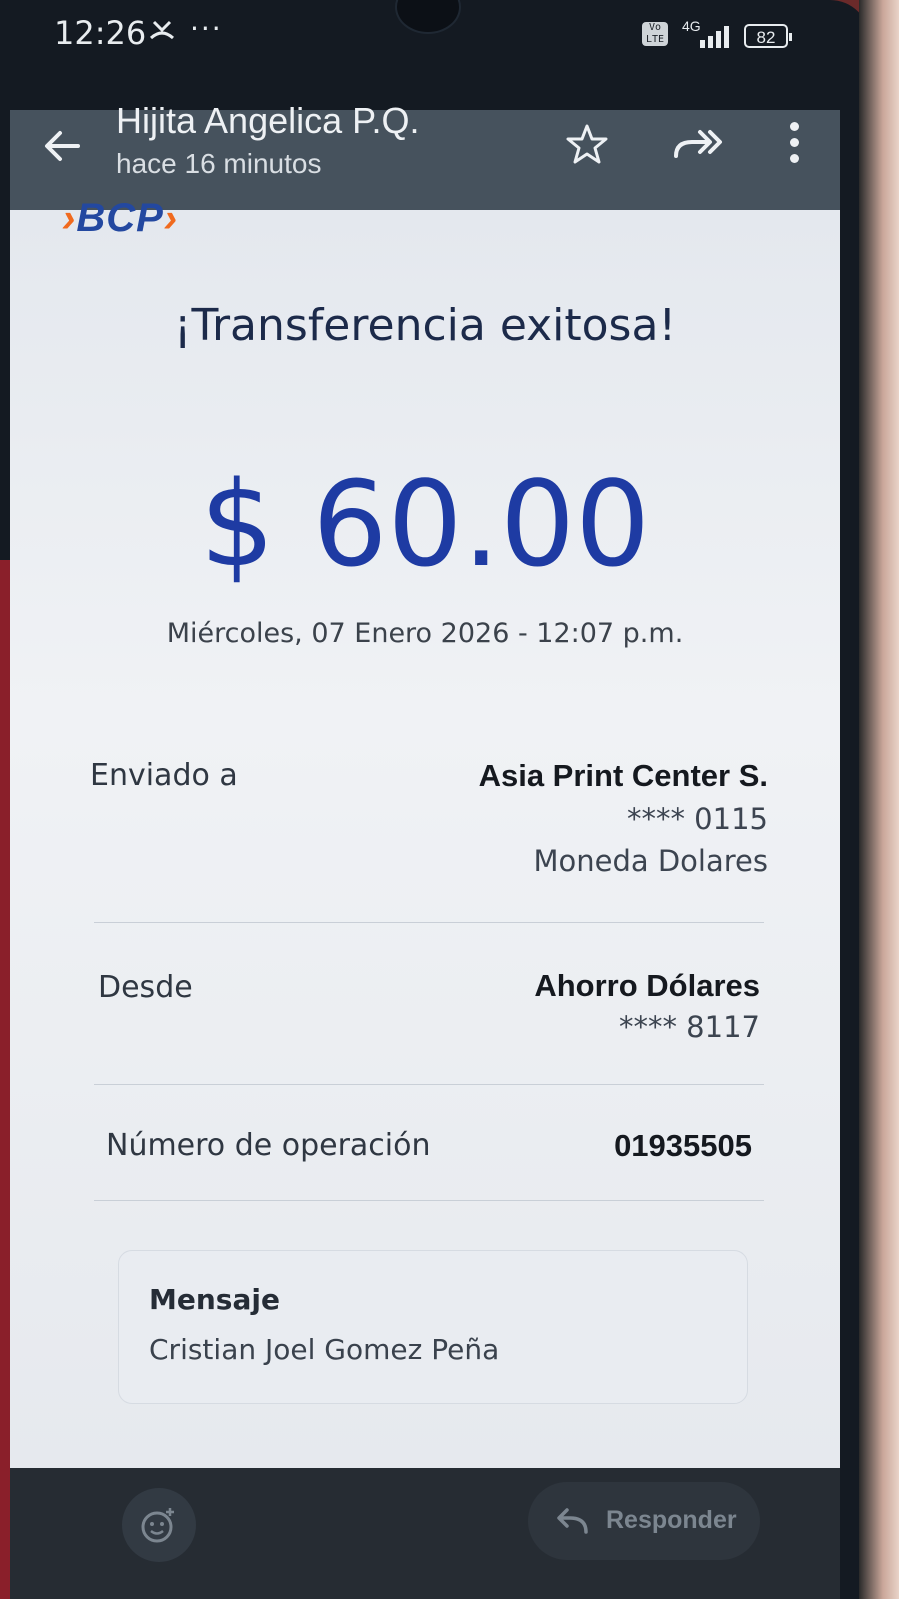  Describe the element at coordinates (214, 1299) in the screenshot. I see `message-label: Mensaje` at that location.